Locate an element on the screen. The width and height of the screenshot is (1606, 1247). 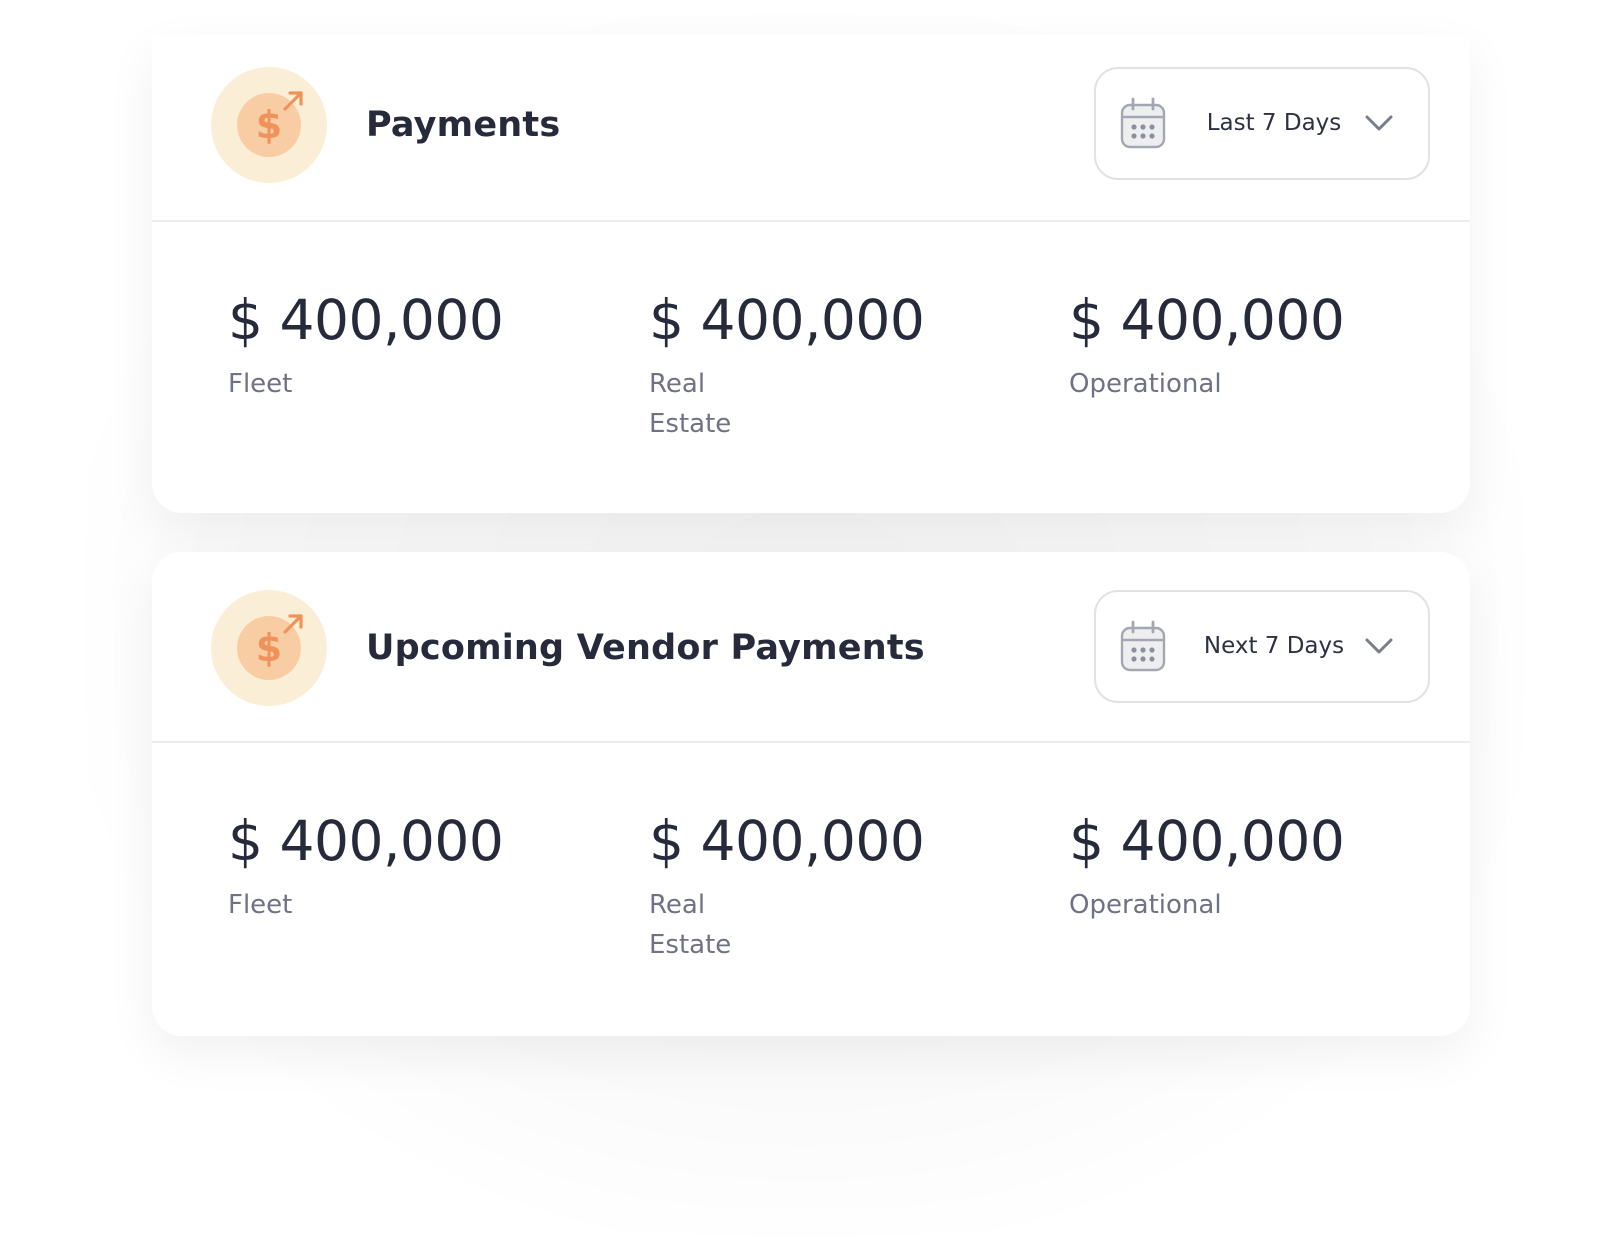
date-range-label: Next 7 Days is located at coordinates (1274, 646).